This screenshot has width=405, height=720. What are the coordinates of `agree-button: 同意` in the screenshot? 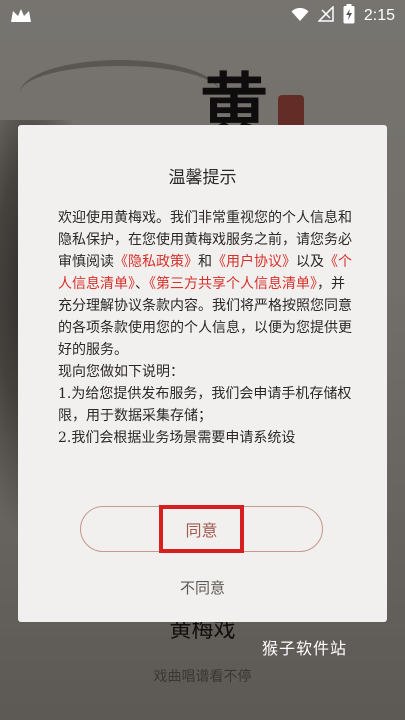 It's located at (201, 529).